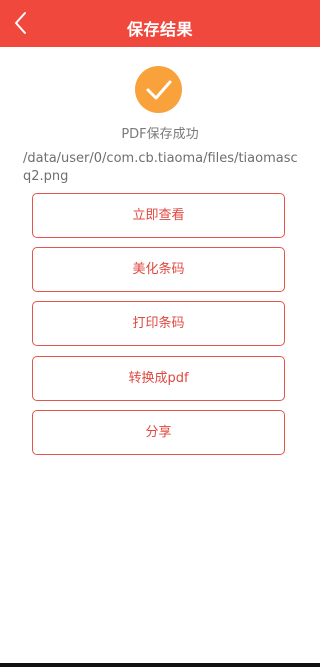 Image resolution: width=320 pixels, height=667 pixels. Describe the element at coordinates (158, 378) in the screenshot. I see `convert-to-pdf-button: 转换成pdf` at that location.